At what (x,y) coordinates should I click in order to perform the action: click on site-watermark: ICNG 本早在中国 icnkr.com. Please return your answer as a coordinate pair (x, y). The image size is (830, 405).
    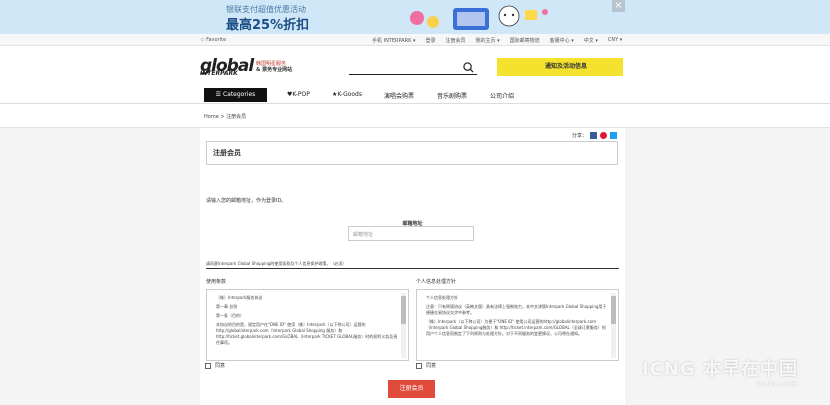
    Looking at the image, I should click on (720, 371).